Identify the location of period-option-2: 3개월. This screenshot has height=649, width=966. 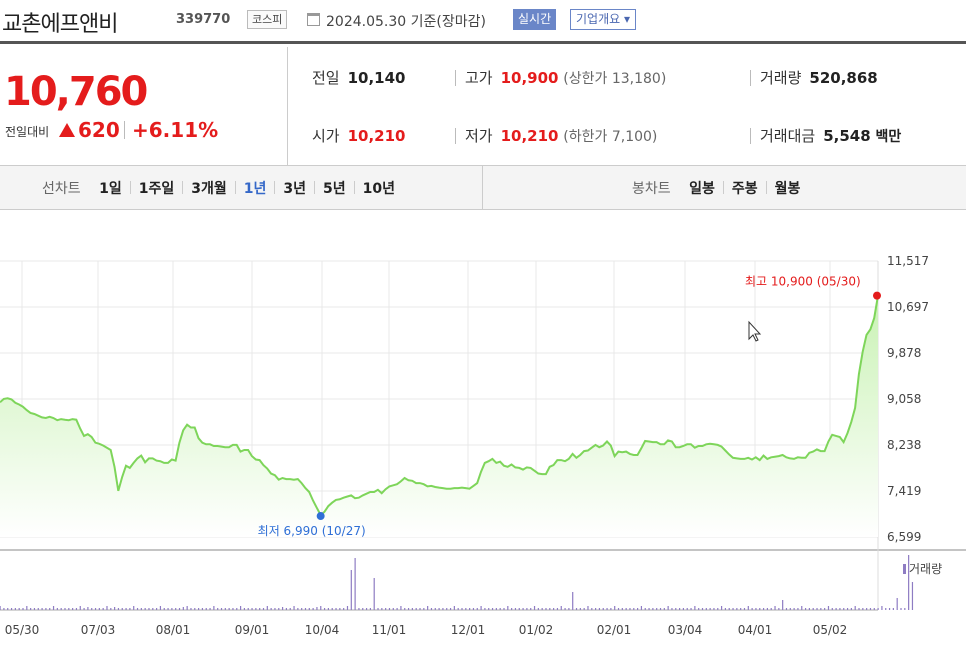
(209, 188).